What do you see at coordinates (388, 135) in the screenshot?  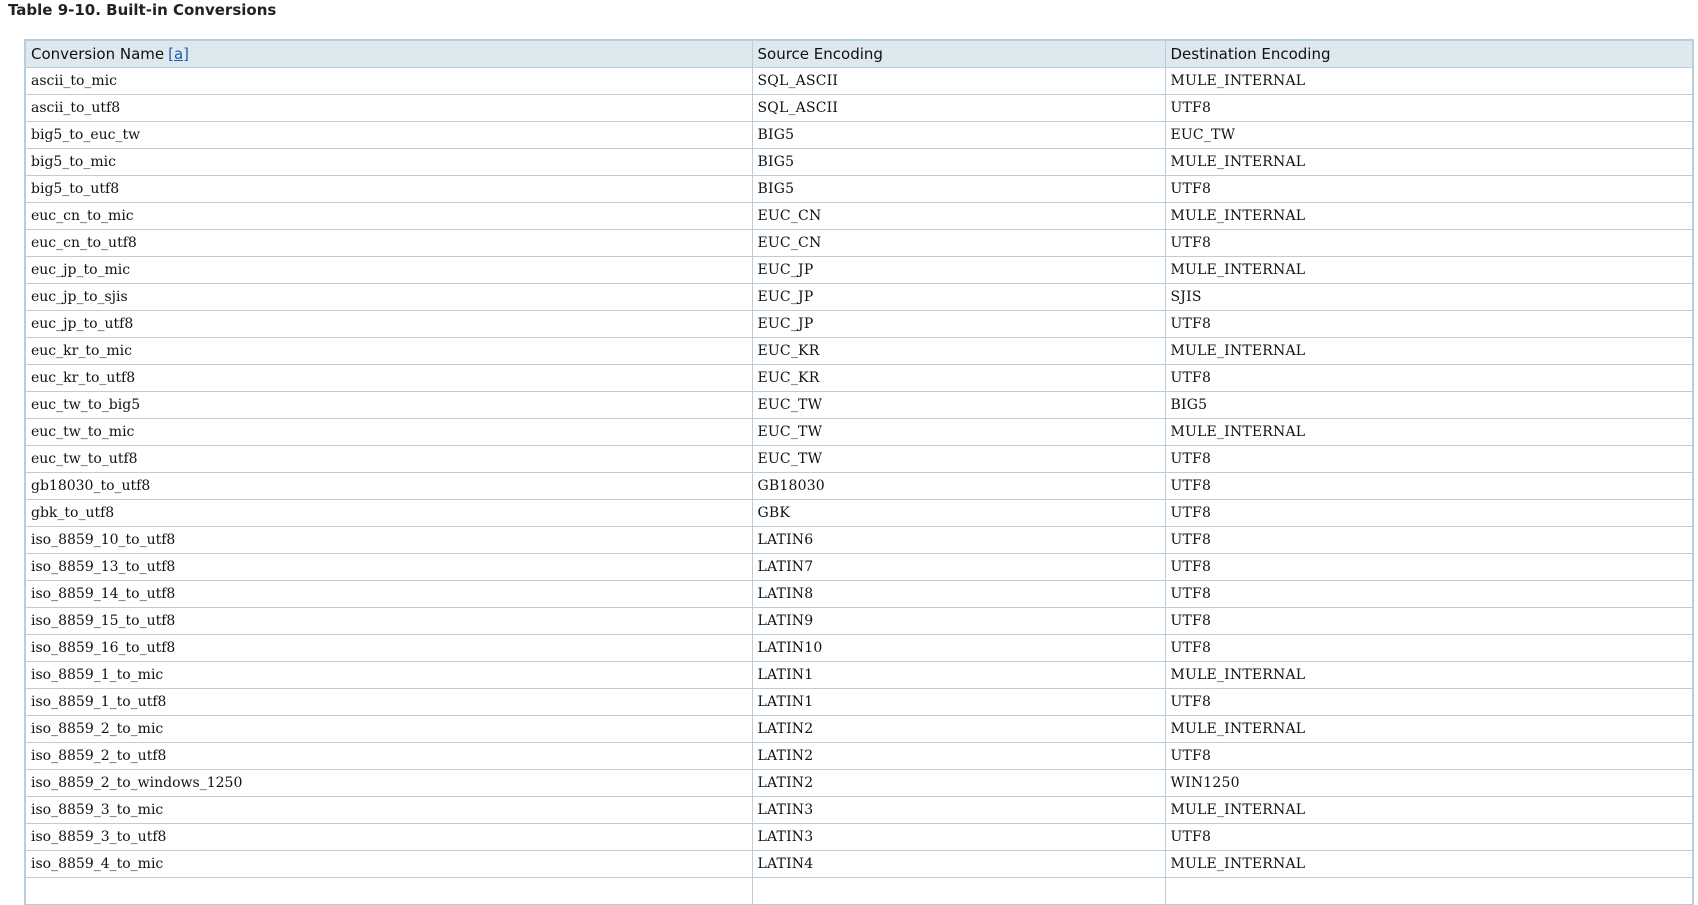 I see `conversion-name-cell: big5_to_euc_tw` at bounding box center [388, 135].